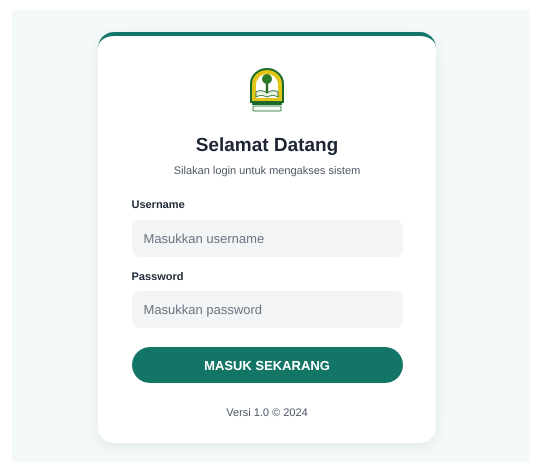  I want to click on welcome-subtitle: Silakan login untuk mengakses sistem, so click(267, 171).